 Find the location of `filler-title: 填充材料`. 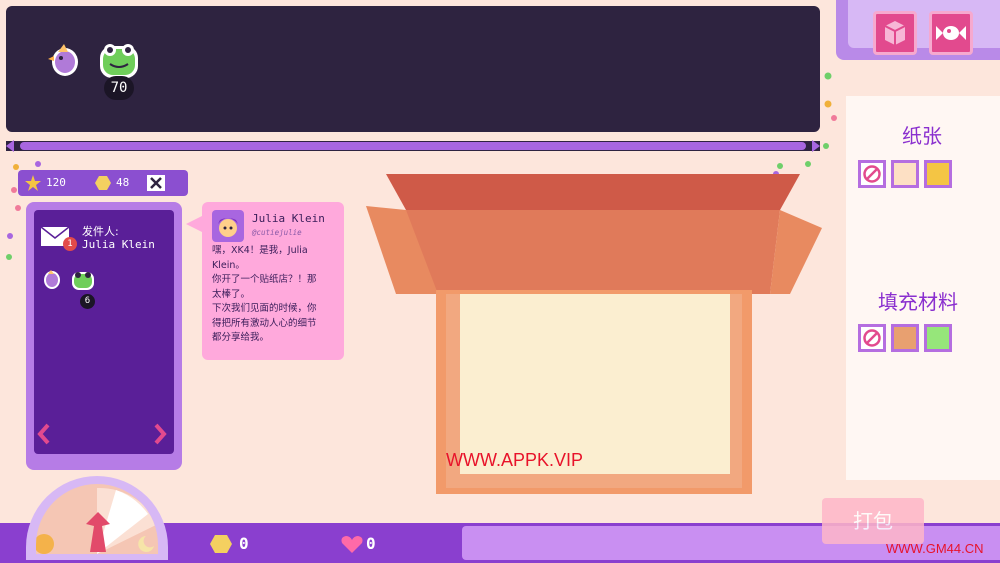

filler-title: 填充材料 is located at coordinates (918, 302).